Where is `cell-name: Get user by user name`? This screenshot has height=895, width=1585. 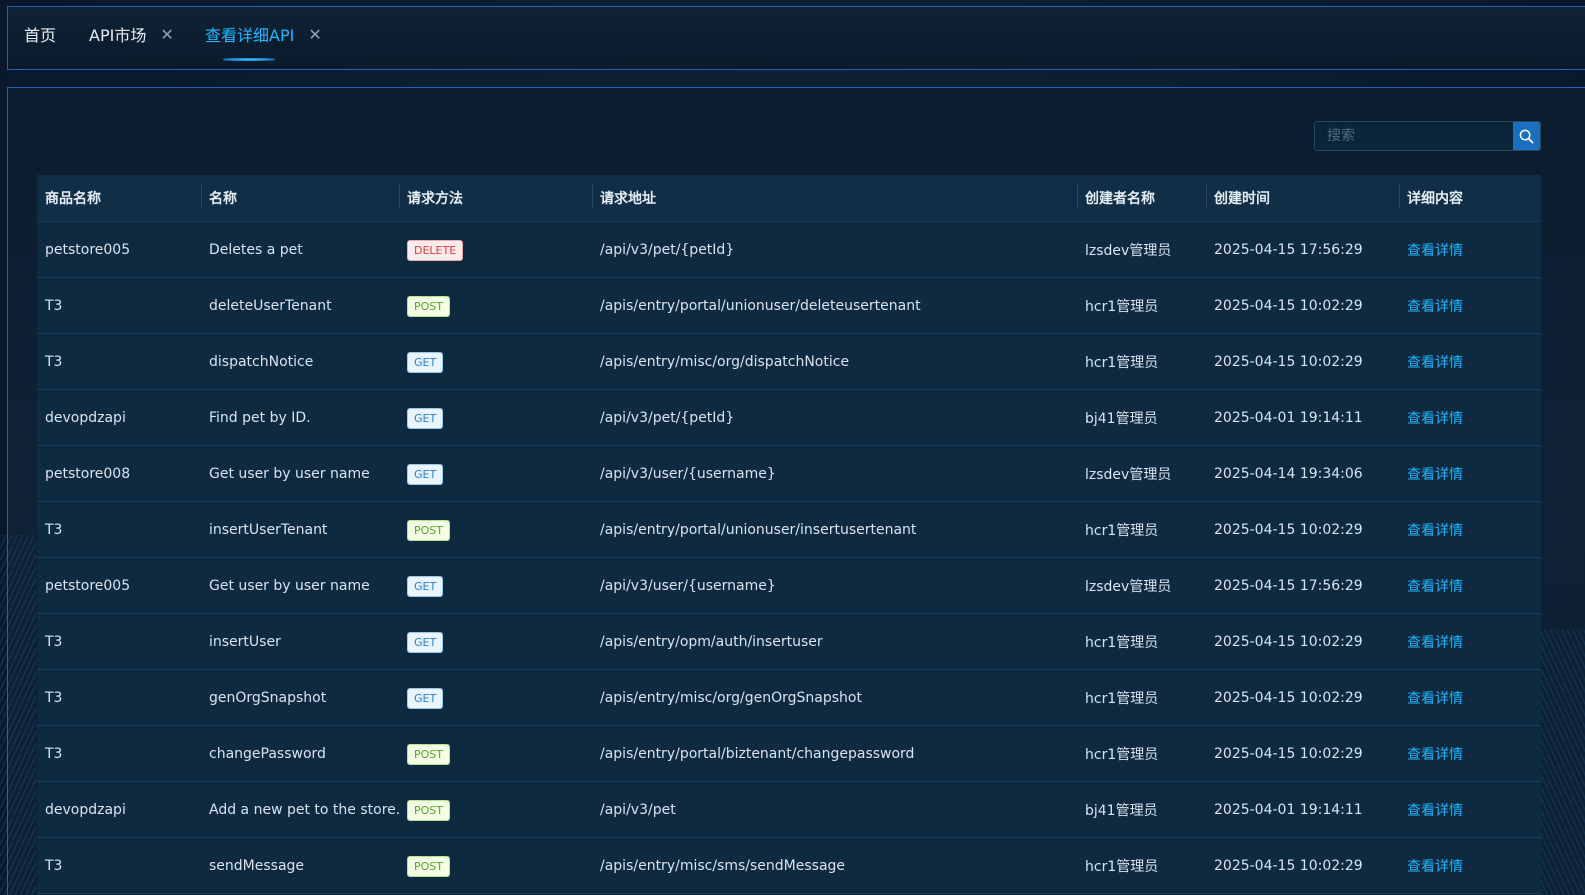
cell-name: Get user by user name is located at coordinates (285, 586).